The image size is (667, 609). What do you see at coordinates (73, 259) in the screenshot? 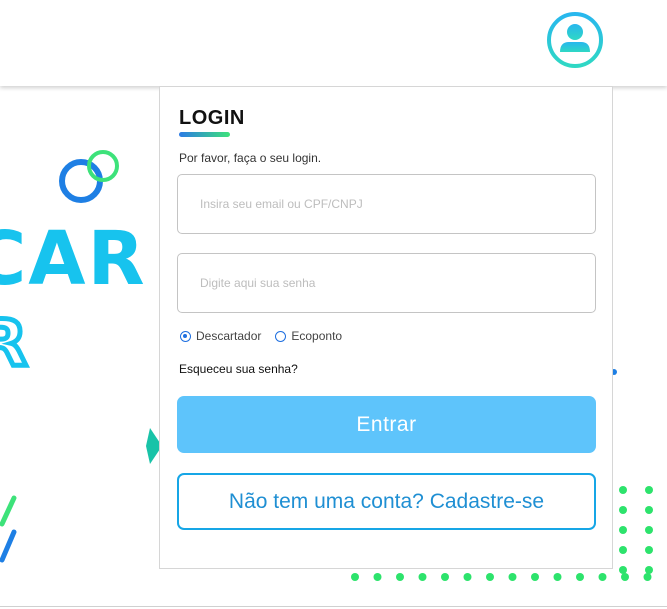
I see `hero-word: CAR` at bounding box center [73, 259].